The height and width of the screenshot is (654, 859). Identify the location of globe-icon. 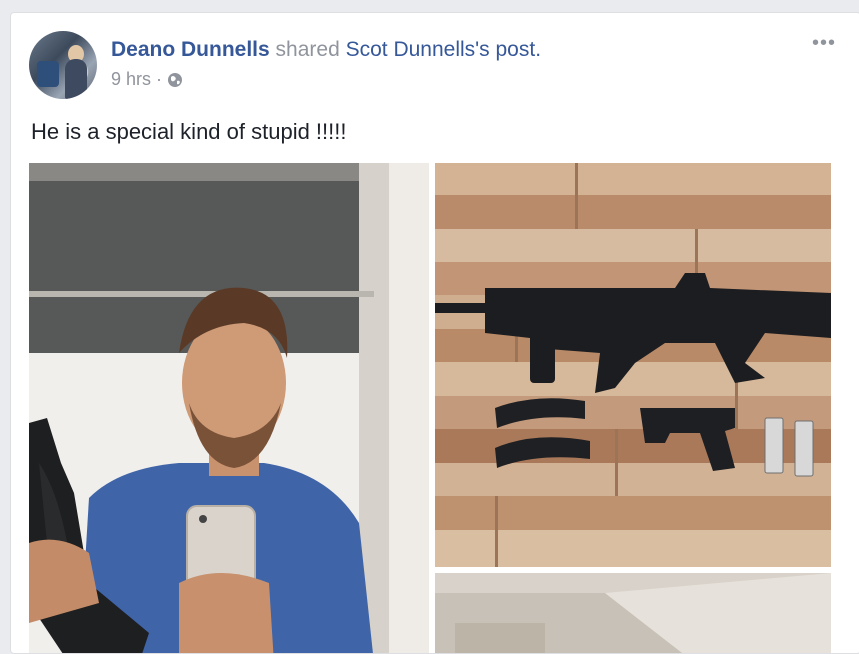
(175, 80).